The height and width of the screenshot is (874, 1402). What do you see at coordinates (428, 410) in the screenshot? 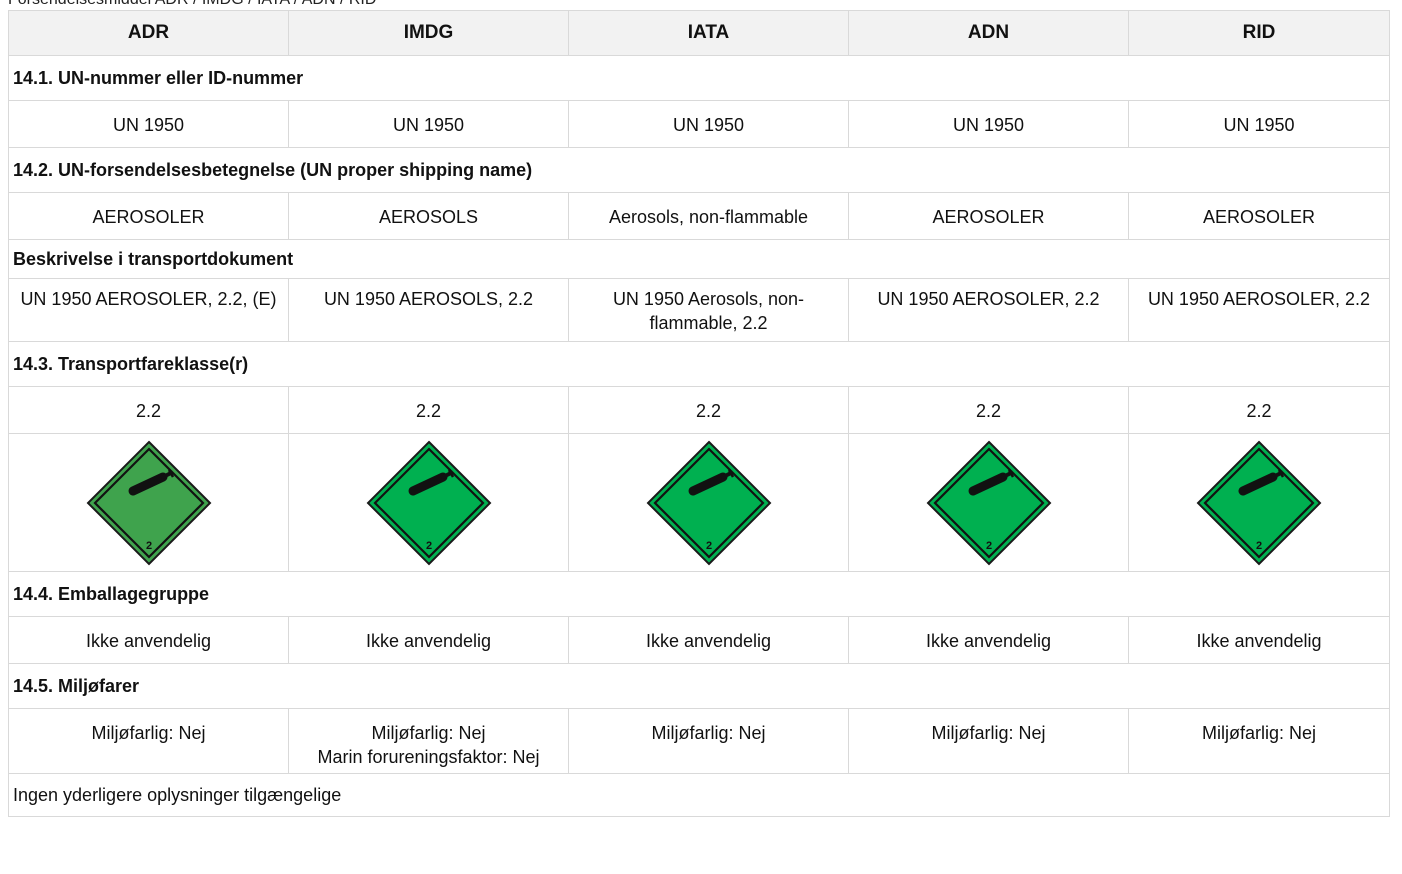
I see `hazard-class-imdg: 2.2` at bounding box center [428, 410].